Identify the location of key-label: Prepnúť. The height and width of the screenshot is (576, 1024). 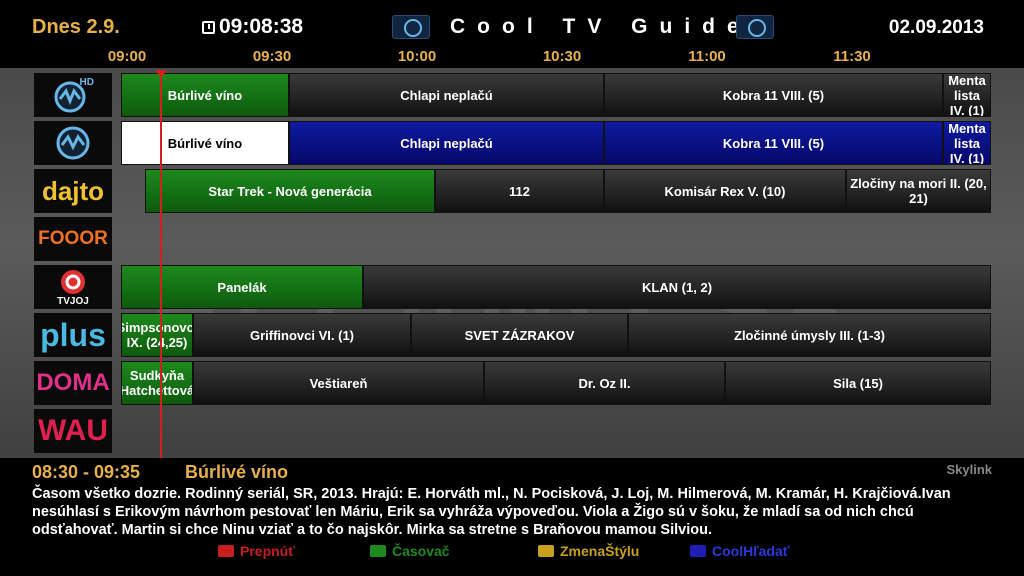
(267, 551).